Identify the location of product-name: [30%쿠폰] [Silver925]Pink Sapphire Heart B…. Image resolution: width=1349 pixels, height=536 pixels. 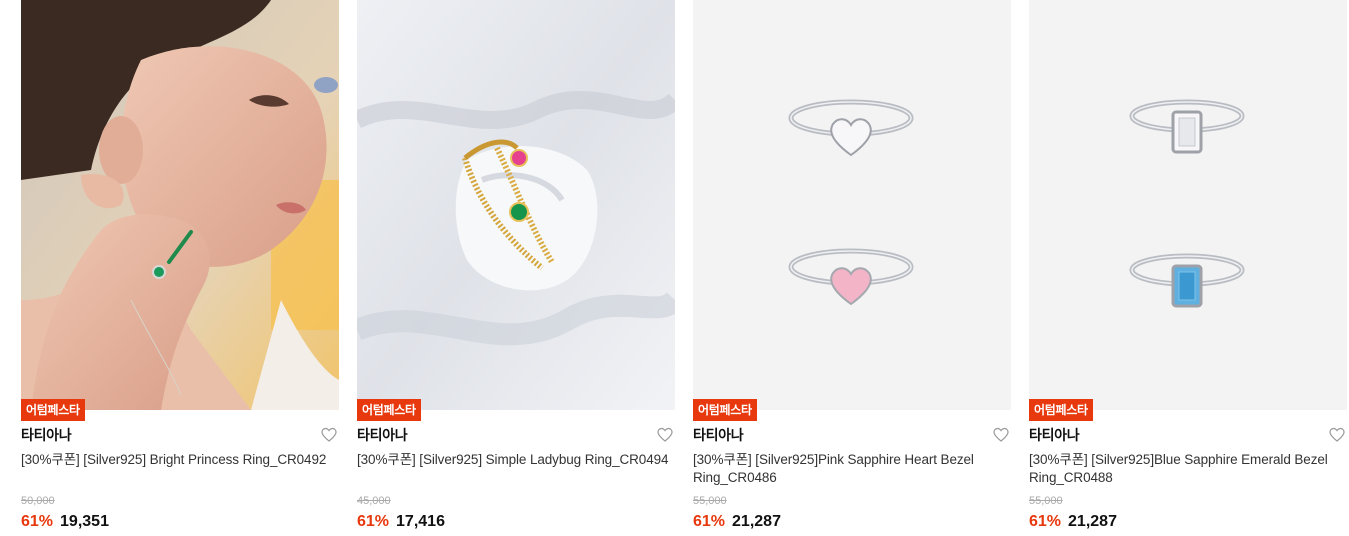
(852, 469).